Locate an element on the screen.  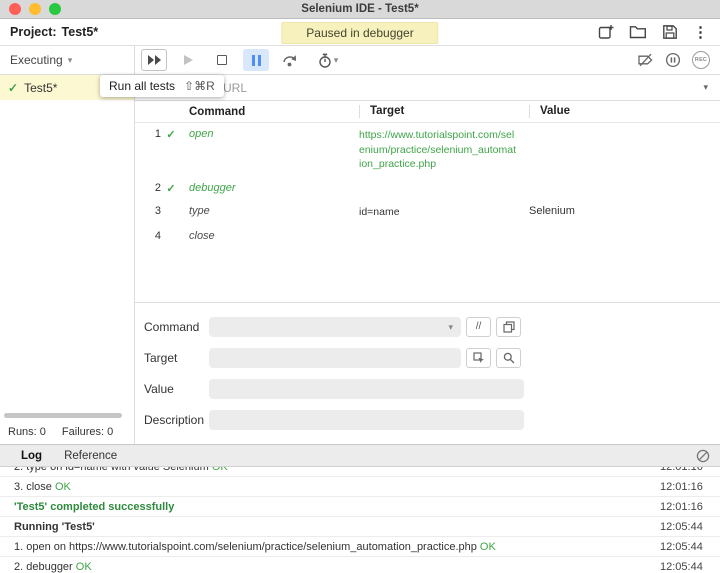
test-speed-button: ▾ is located at coordinates (328, 60).